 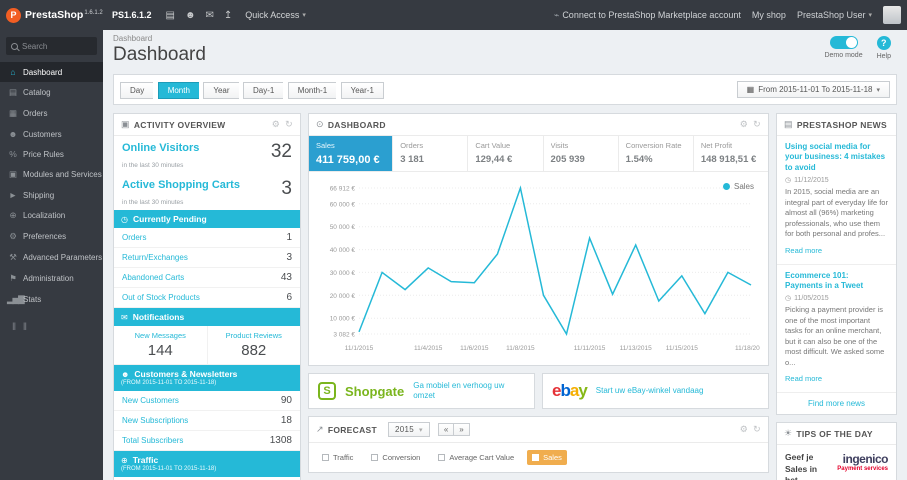 What do you see at coordinates (51, 154) in the screenshot?
I see `sidebar-item-price-rules: % Price Rules` at bounding box center [51, 154].